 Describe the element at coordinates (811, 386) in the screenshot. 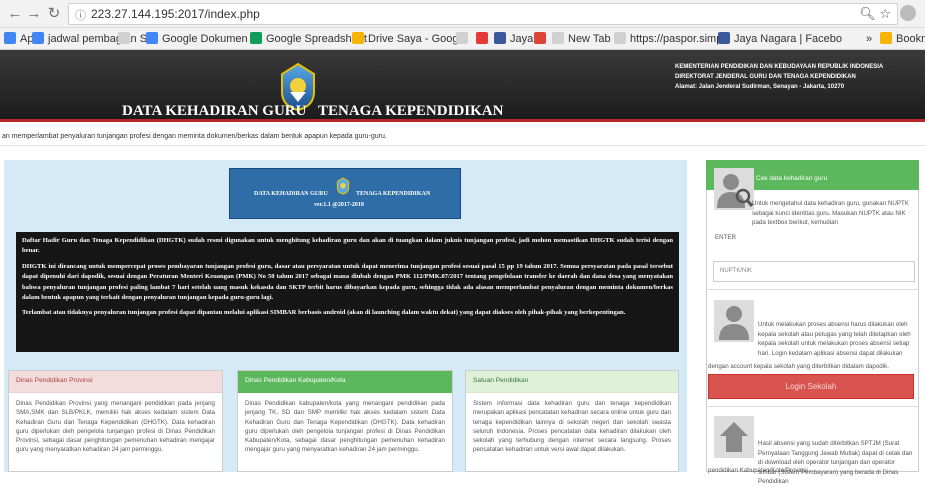

I see `login-school-button: Login Sekolah` at that location.